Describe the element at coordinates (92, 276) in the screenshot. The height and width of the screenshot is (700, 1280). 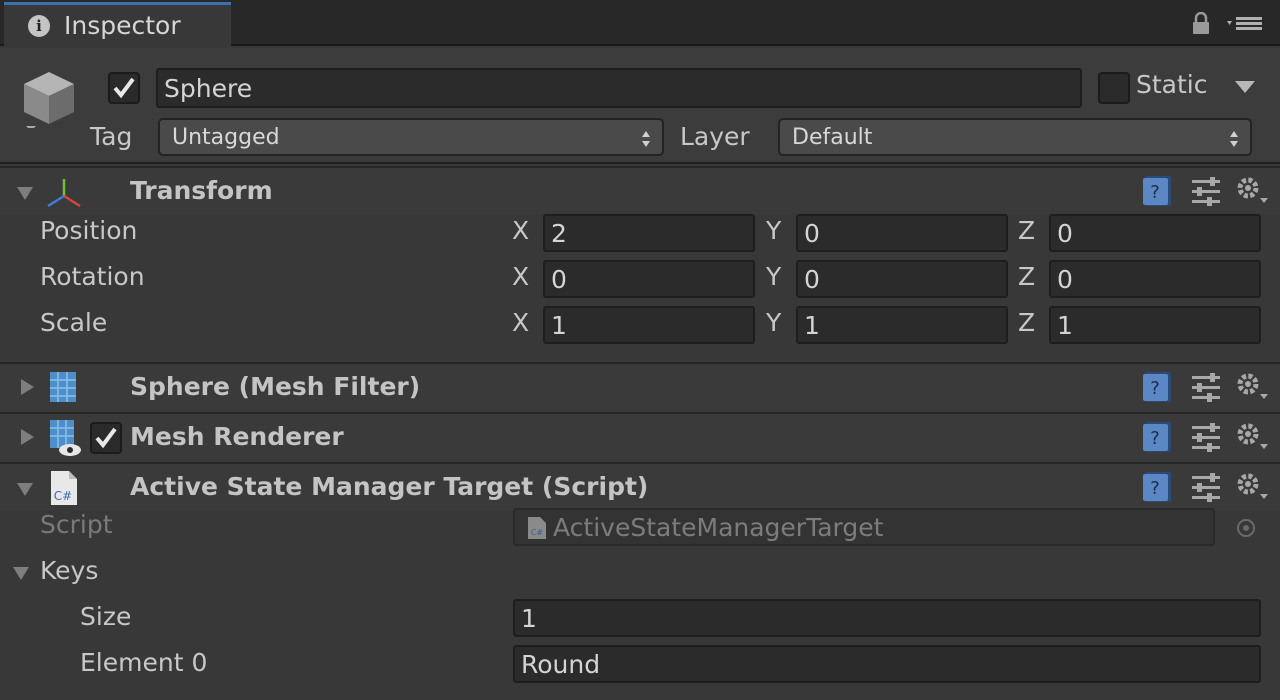
I see `rotation-label: Rotation` at that location.